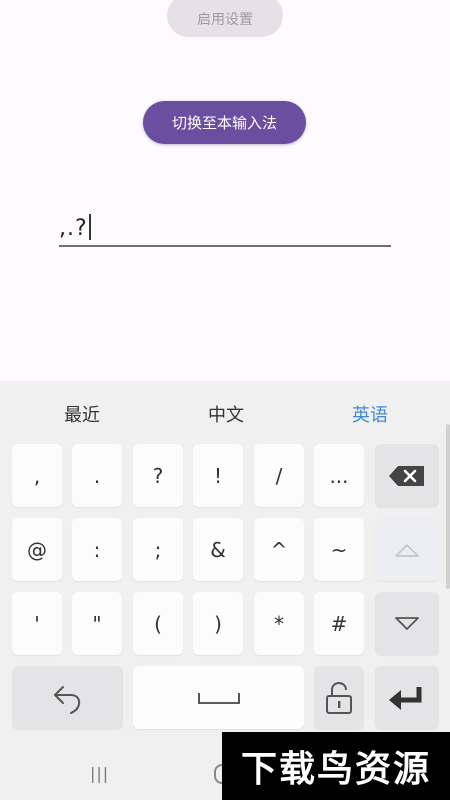 This screenshot has height=800, width=450. I want to click on key-right-paren: ), so click(218, 623).